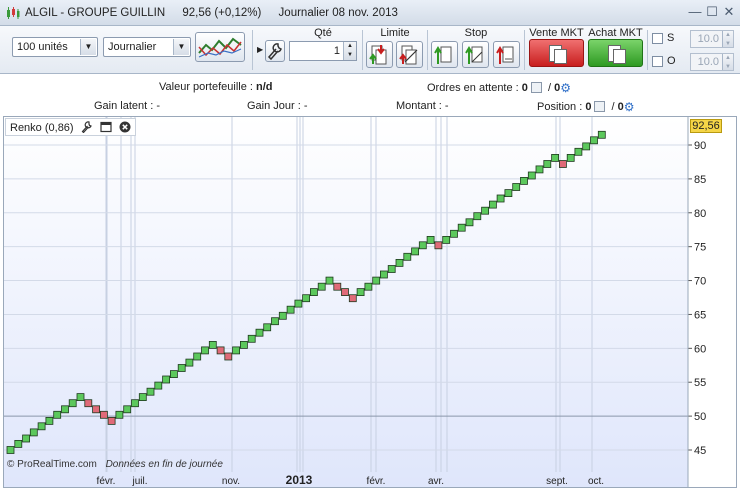  I want to click on gain-latent: Gain latent : -, so click(127, 106).